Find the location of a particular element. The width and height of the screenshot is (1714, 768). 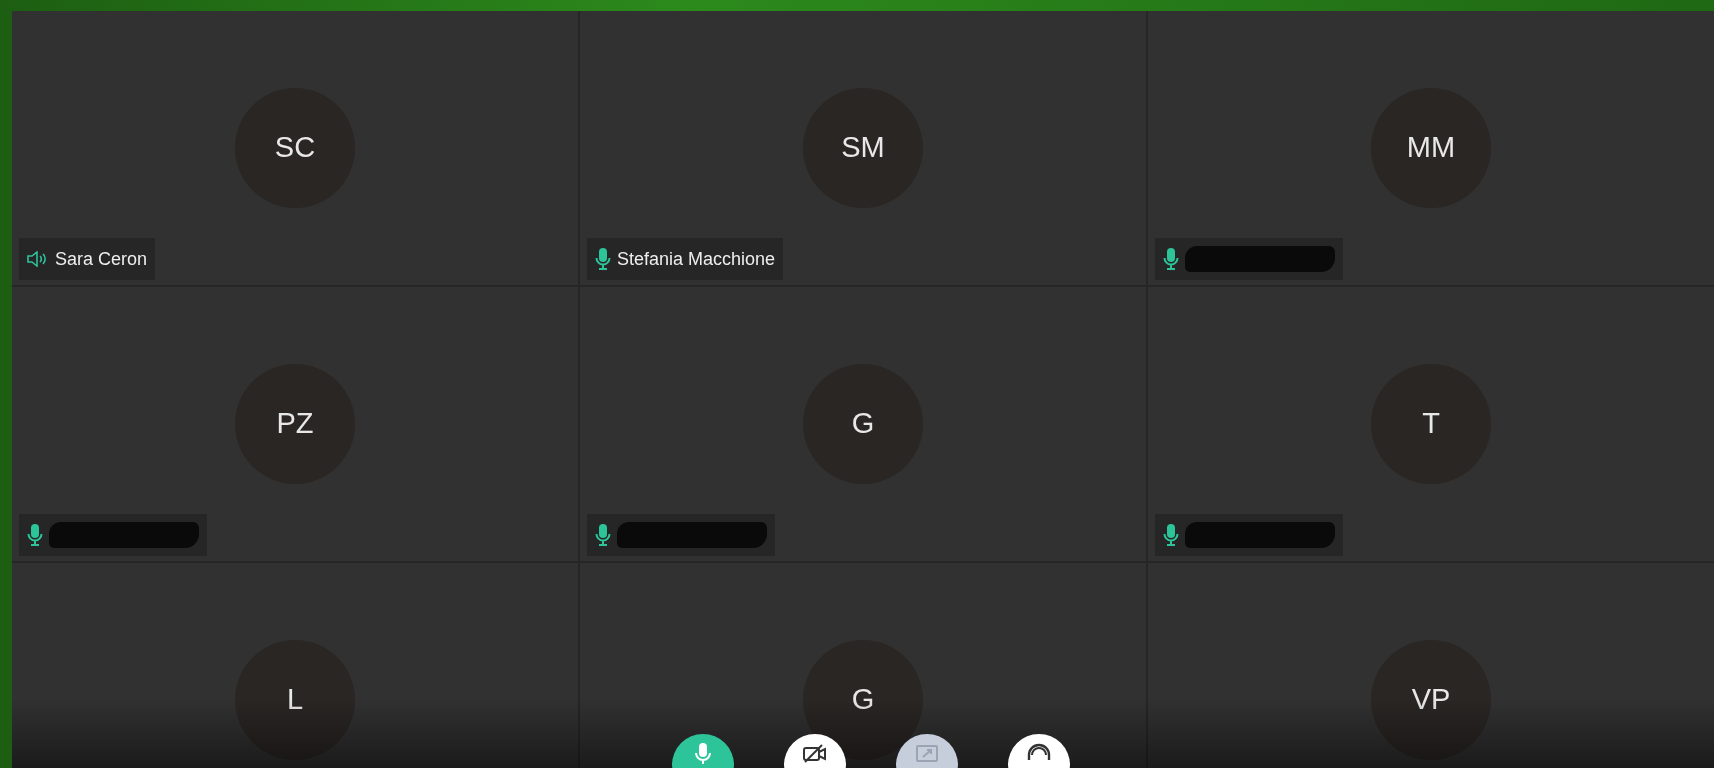

avatar-initials: SC is located at coordinates (295, 148).